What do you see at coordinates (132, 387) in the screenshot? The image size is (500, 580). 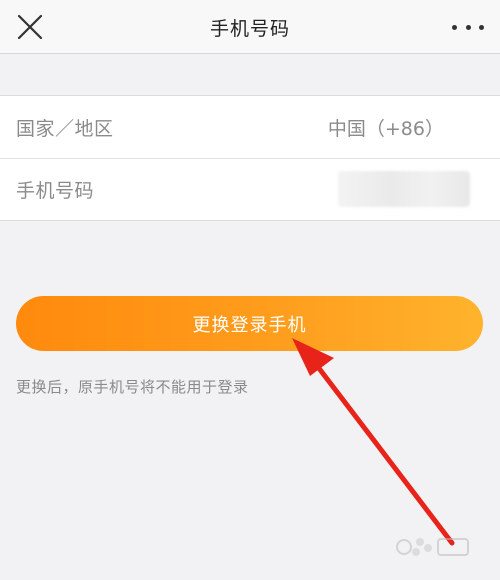 I see `change-hint-text: 更换后，原手机号将不能用于登录` at bounding box center [132, 387].